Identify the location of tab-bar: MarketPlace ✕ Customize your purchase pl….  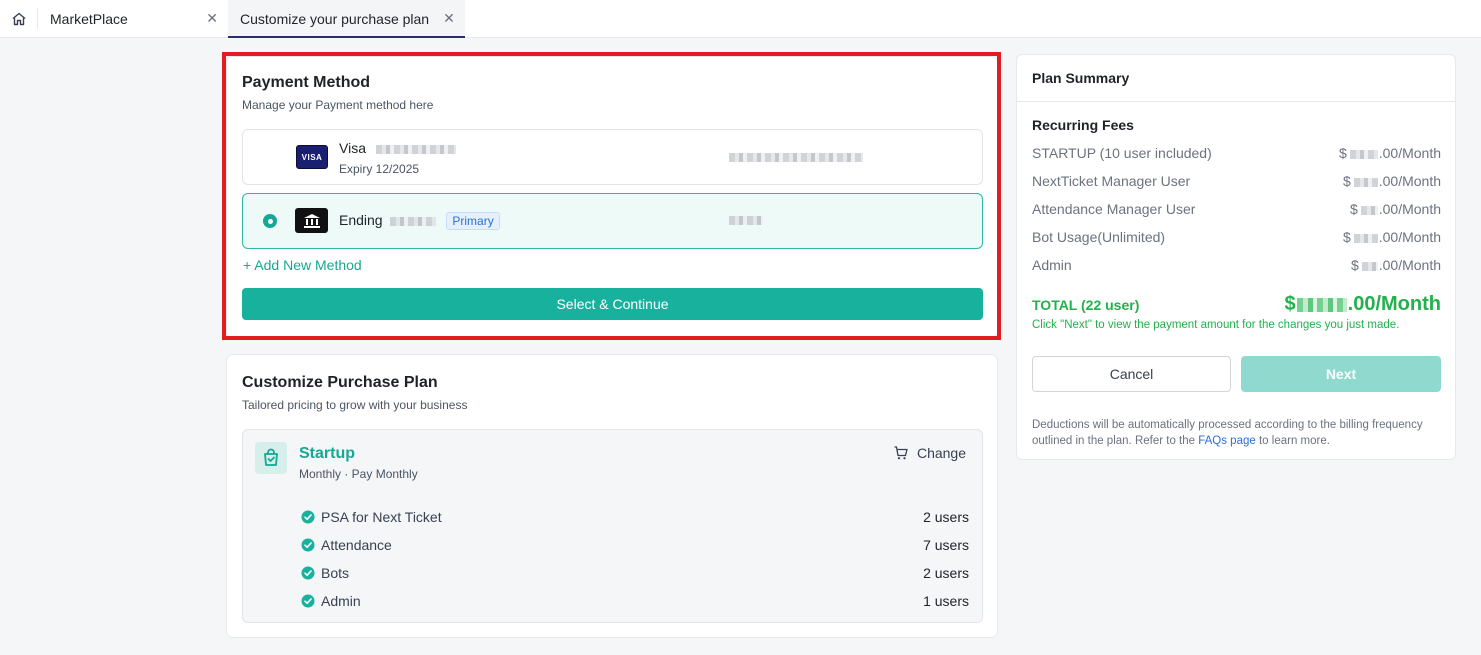
(740, 19).